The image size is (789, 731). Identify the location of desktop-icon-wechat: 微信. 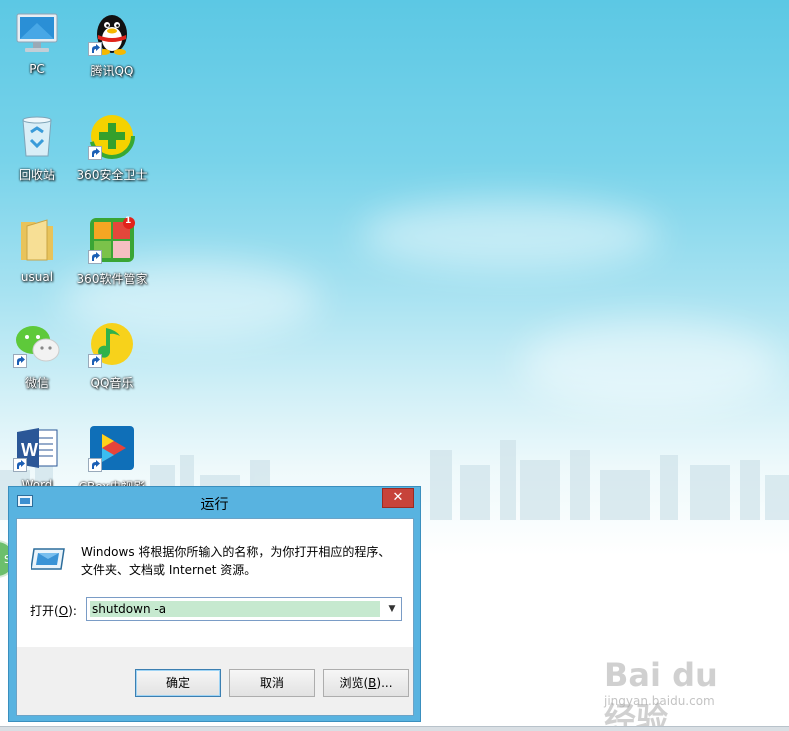
(38, 355).